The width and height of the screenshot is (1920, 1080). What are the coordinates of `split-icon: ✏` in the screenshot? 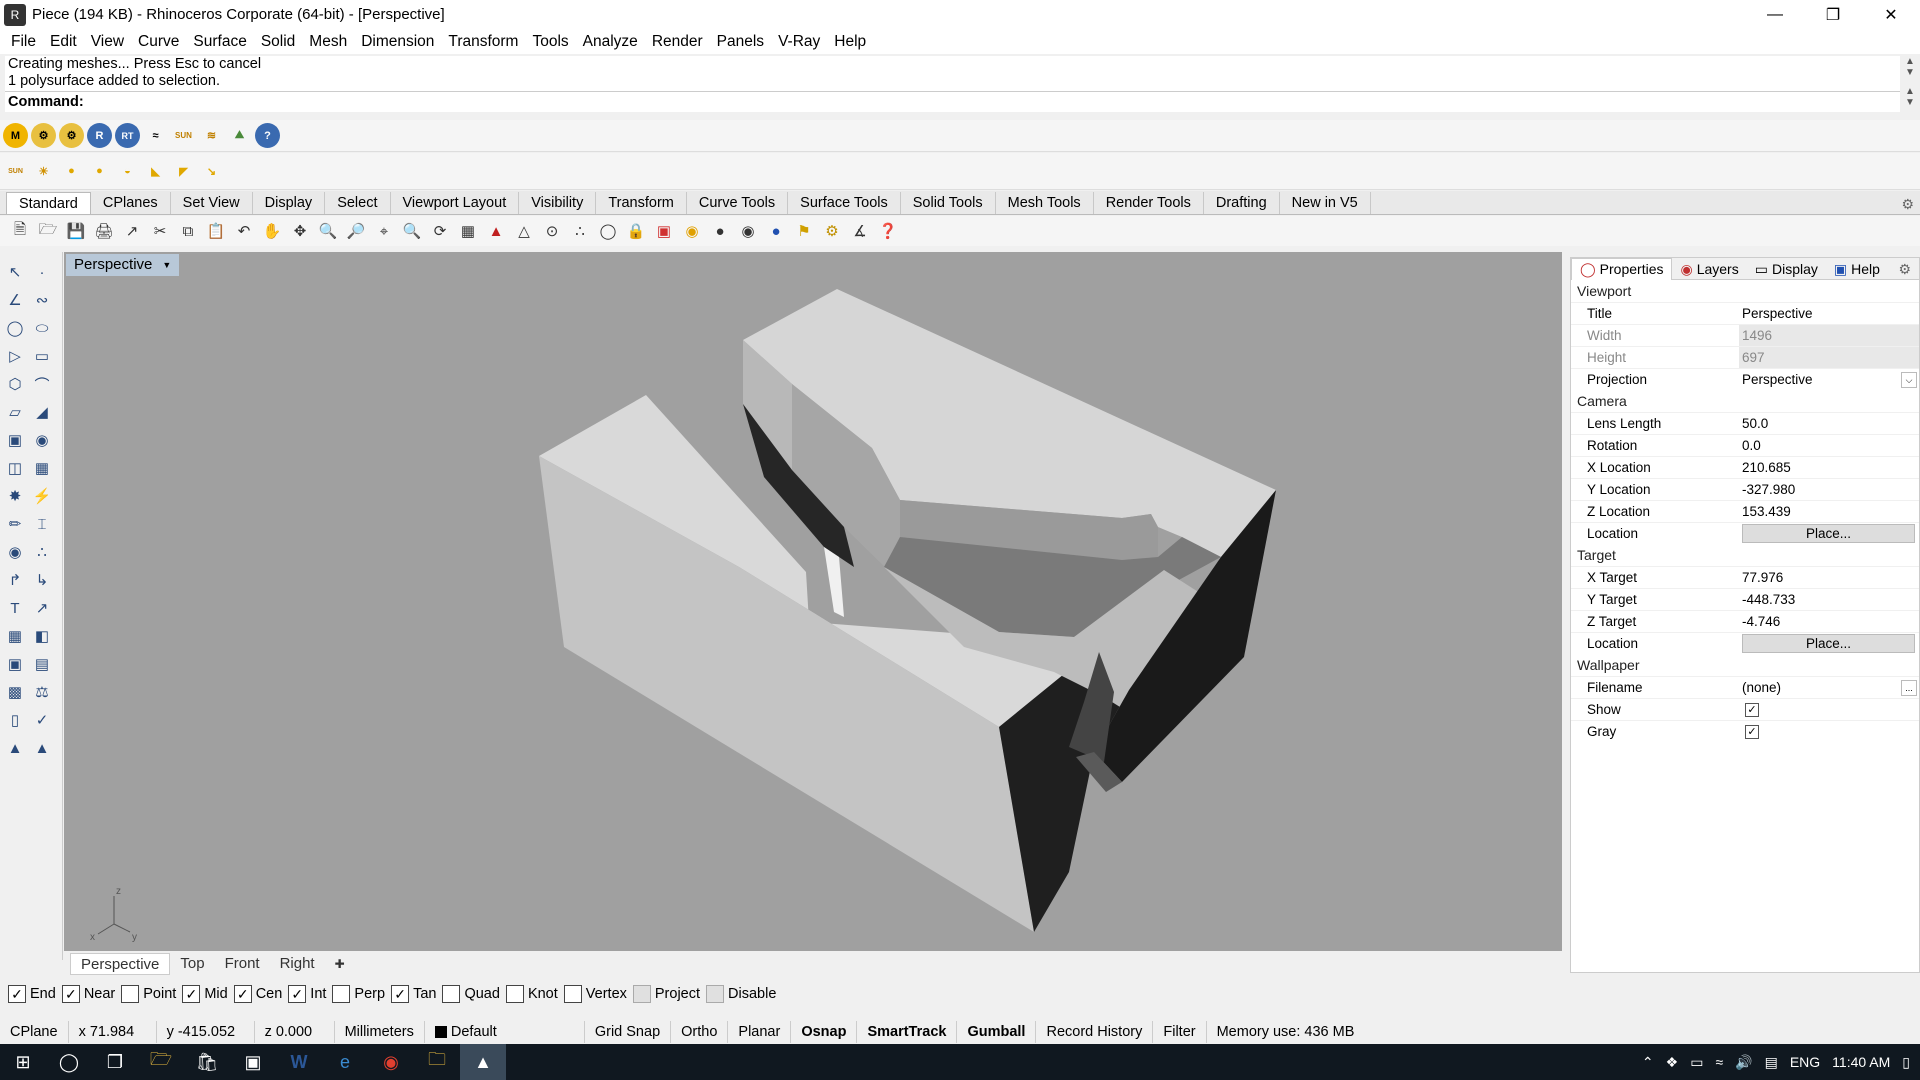 It's located at (15, 524).